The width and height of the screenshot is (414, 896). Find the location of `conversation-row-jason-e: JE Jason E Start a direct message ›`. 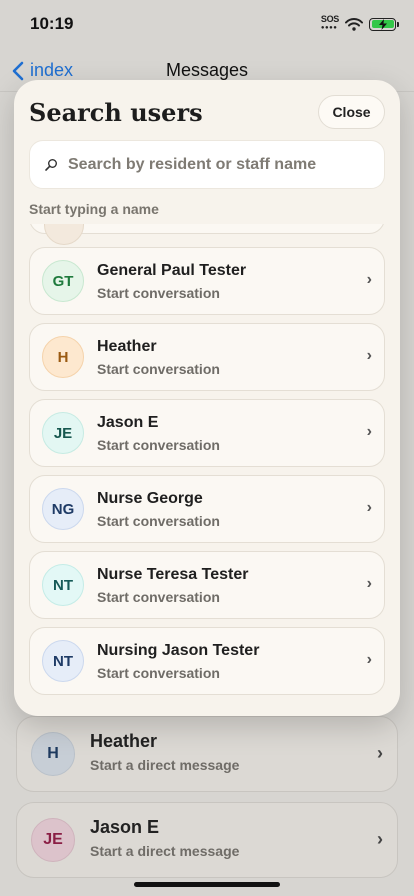

conversation-row-jason-e: JE Jason E Start a direct message › is located at coordinates (207, 840).